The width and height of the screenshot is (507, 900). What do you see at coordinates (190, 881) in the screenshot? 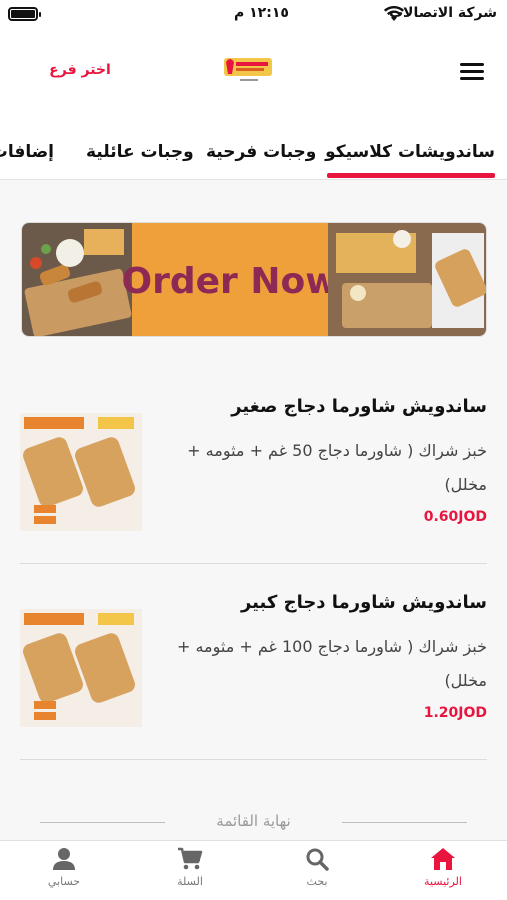
I see `nav-cart-label: السلة` at bounding box center [190, 881].